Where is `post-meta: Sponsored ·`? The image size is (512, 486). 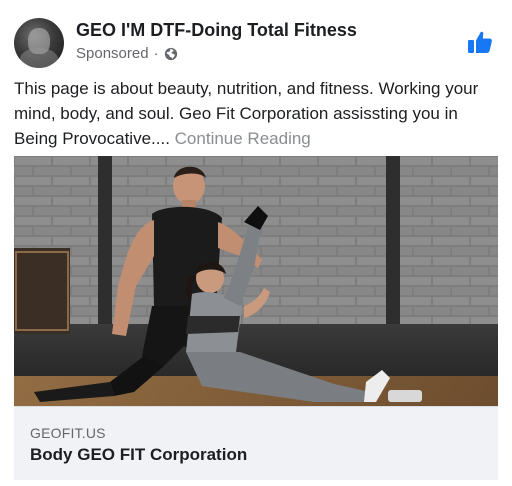
post-meta: Sponsored · is located at coordinates (127, 53).